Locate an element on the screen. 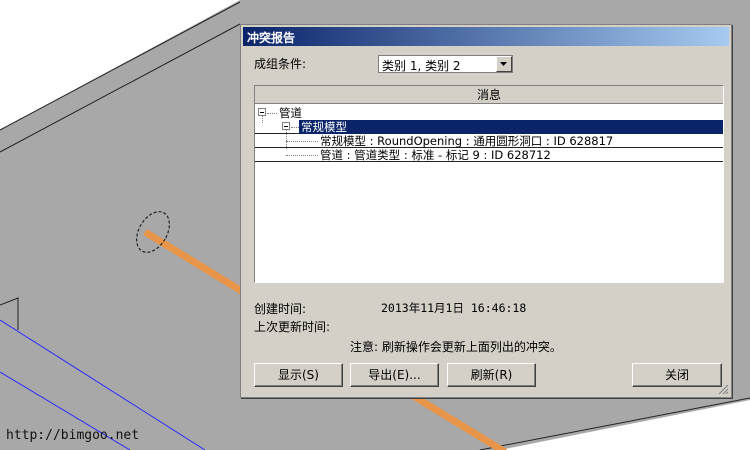 The width and height of the screenshot is (750, 450). created-time-label: 创建时间: is located at coordinates (280, 309).